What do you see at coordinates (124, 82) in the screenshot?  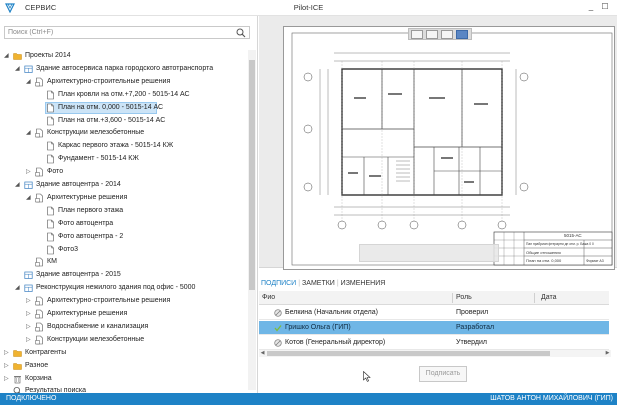 I see `tree-item: ◢ Архитектурно-строительные решения` at bounding box center [124, 82].